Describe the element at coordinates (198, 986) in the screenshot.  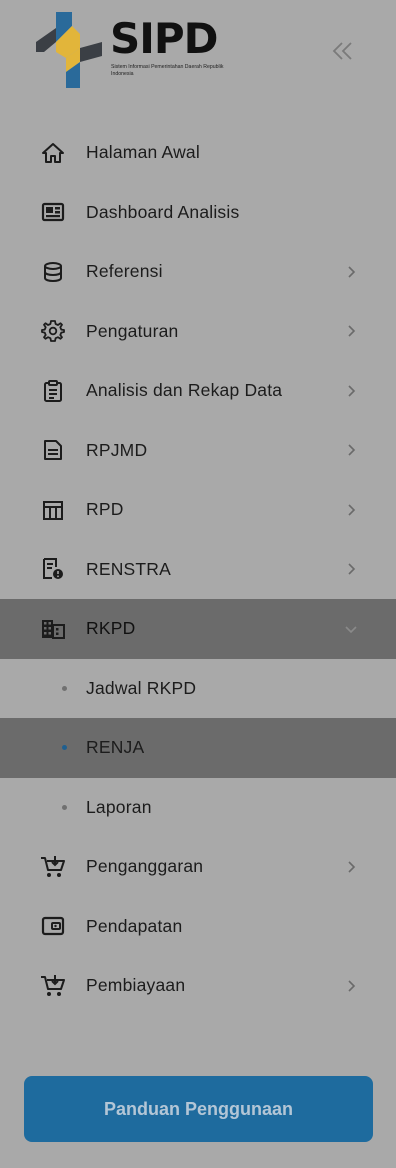
I see `menu-item-pembiayaan: Pembiayaan` at that location.